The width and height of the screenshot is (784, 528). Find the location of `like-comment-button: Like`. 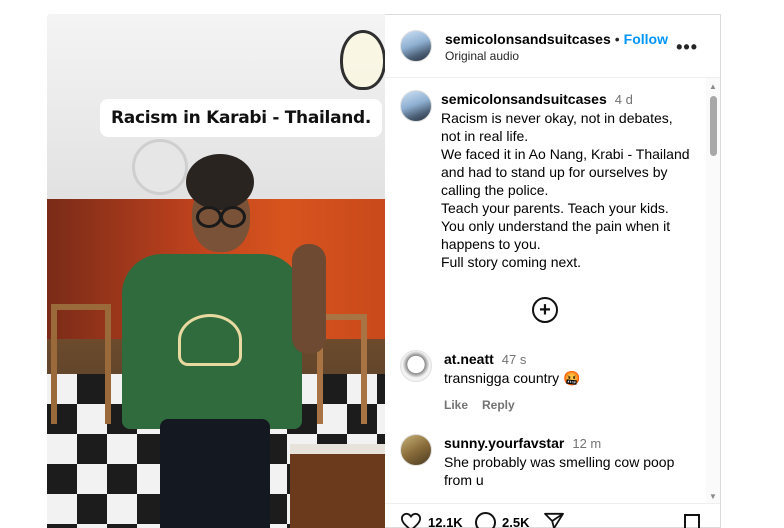

like-comment-button: Like is located at coordinates (456, 405).